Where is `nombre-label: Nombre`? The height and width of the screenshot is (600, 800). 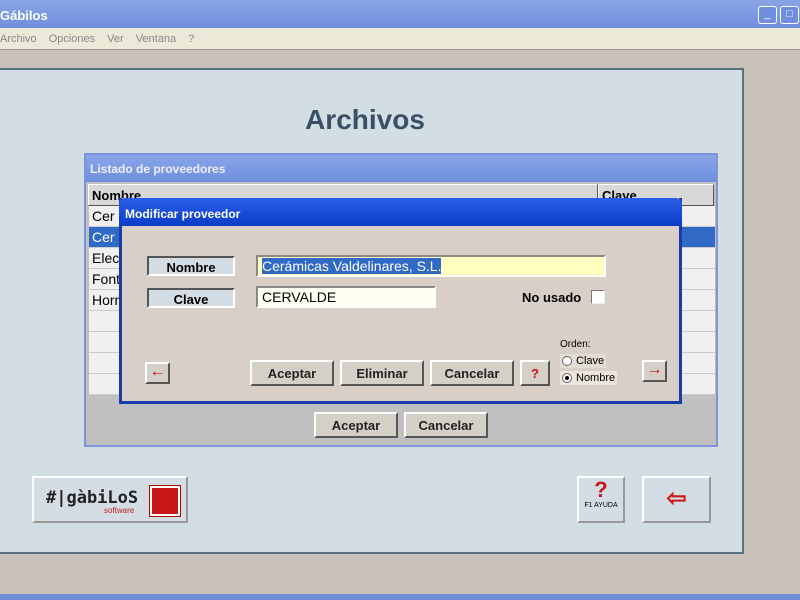 nombre-label: Nombre is located at coordinates (191, 266).